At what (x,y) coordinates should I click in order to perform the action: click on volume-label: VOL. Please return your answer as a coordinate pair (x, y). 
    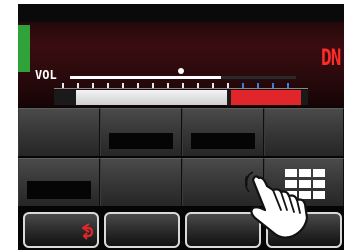
    Looking at the image, I should click on (46, 75).